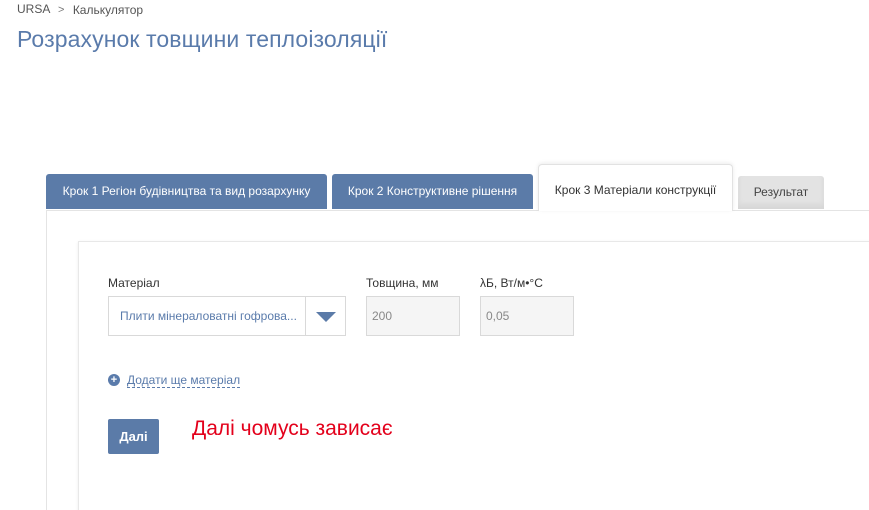 The height and width of the screenshot is (510, 869). What do you see at coordinates (635, 187) in the screenshot?
I see `tab-step-3: Крок 3 Матеріали конструкції` at bounding box center [635, 187].